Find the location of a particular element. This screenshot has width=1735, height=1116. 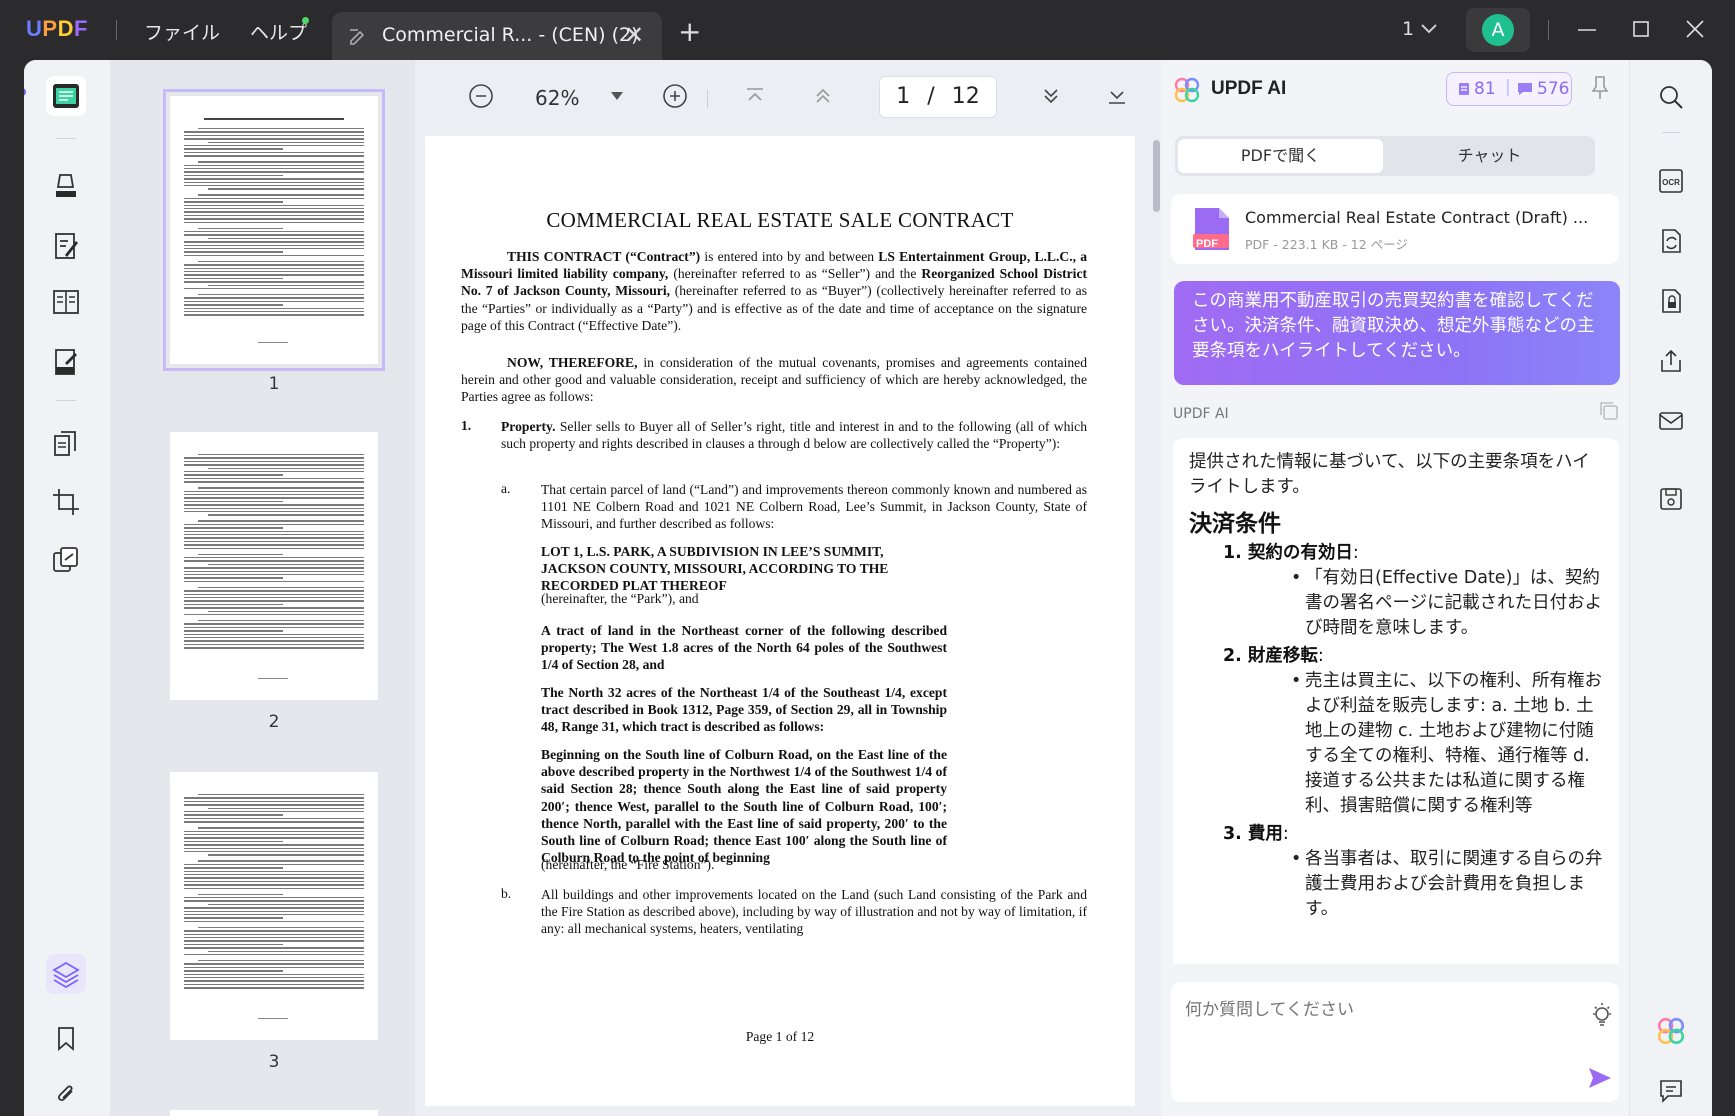

document-tab: Commercial R... - (CEN) (2) ✕ is located at coordinates (497, 36).